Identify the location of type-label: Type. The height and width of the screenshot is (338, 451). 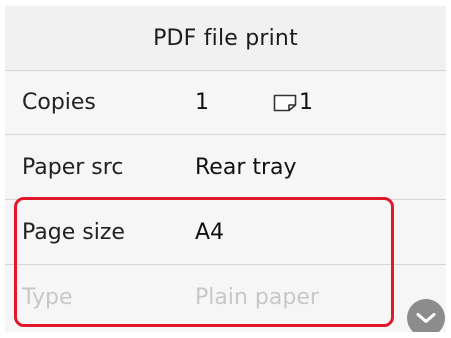
(47, 297).